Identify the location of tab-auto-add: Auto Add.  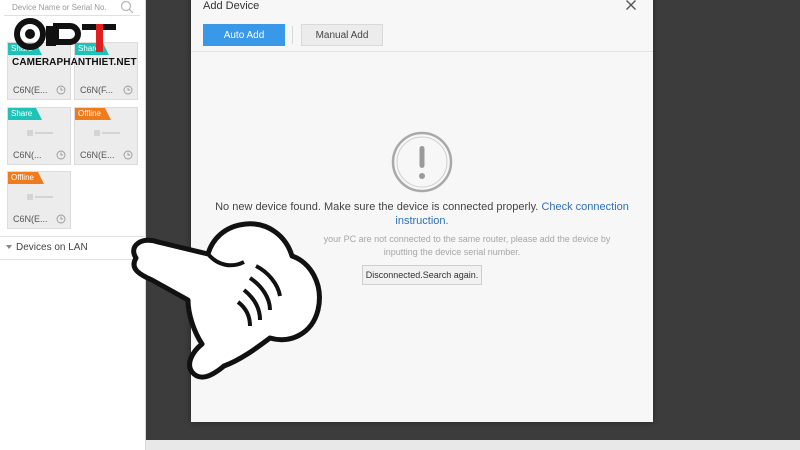
(244, 35).